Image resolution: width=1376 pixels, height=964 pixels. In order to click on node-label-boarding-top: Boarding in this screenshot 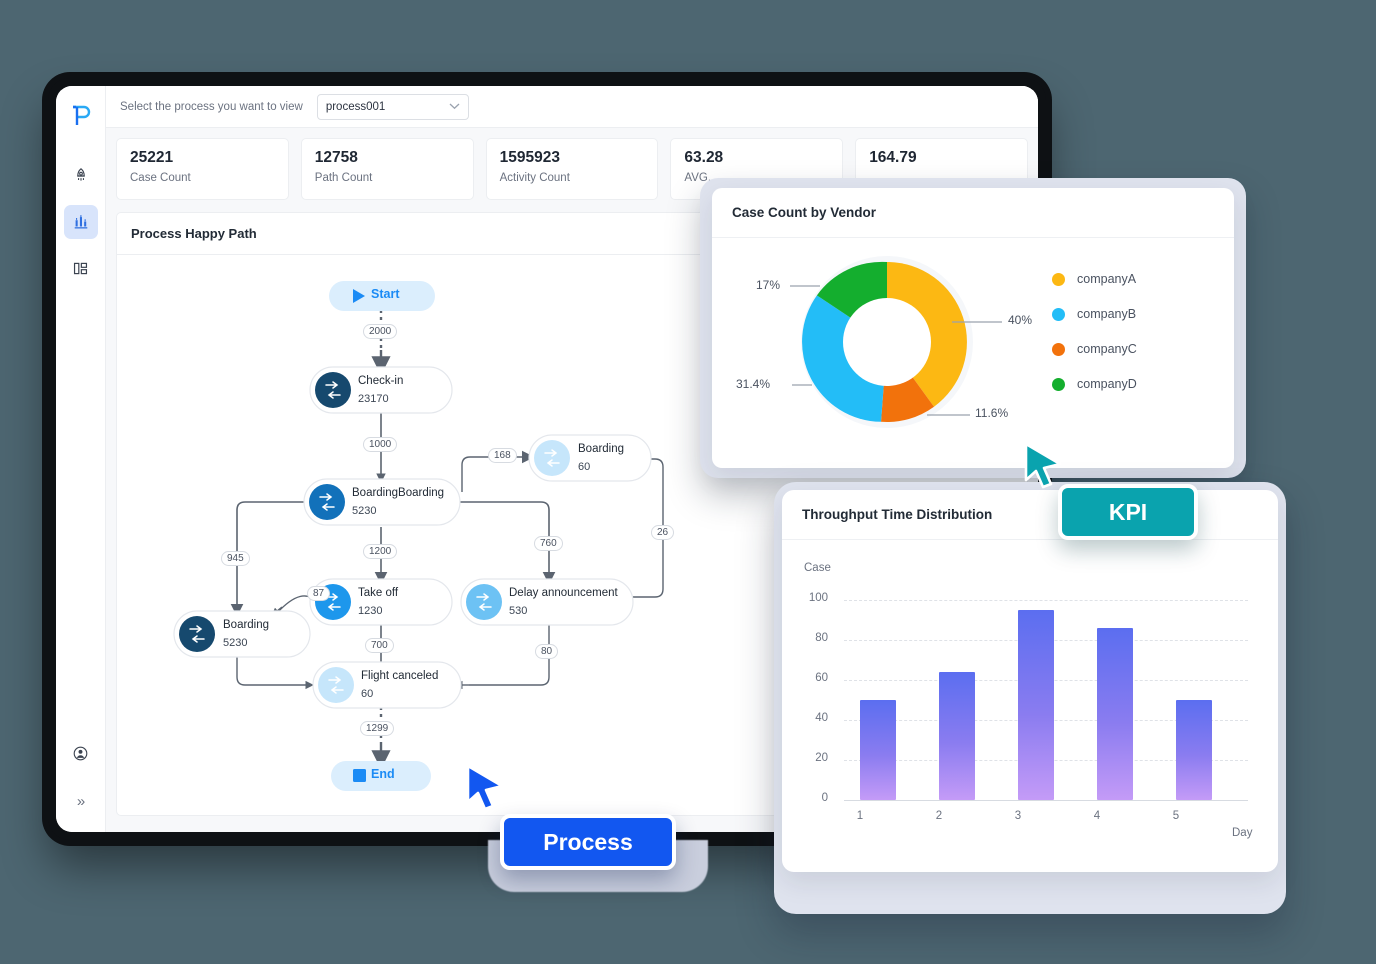, I will do `click(601, 449)`.